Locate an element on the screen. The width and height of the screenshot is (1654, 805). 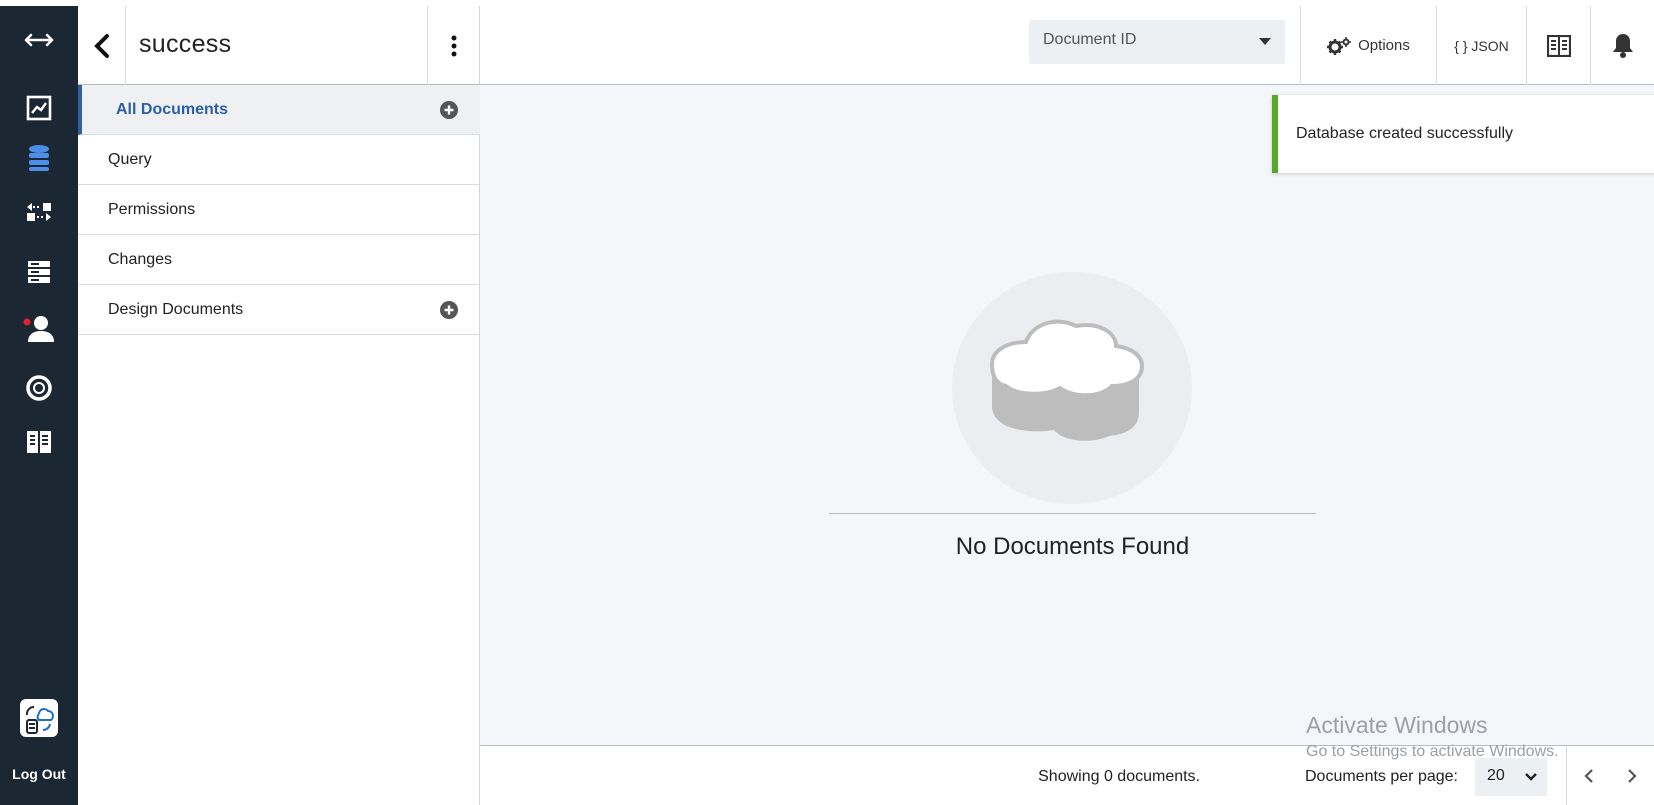
server-icon is located at coordinates (39, 272).